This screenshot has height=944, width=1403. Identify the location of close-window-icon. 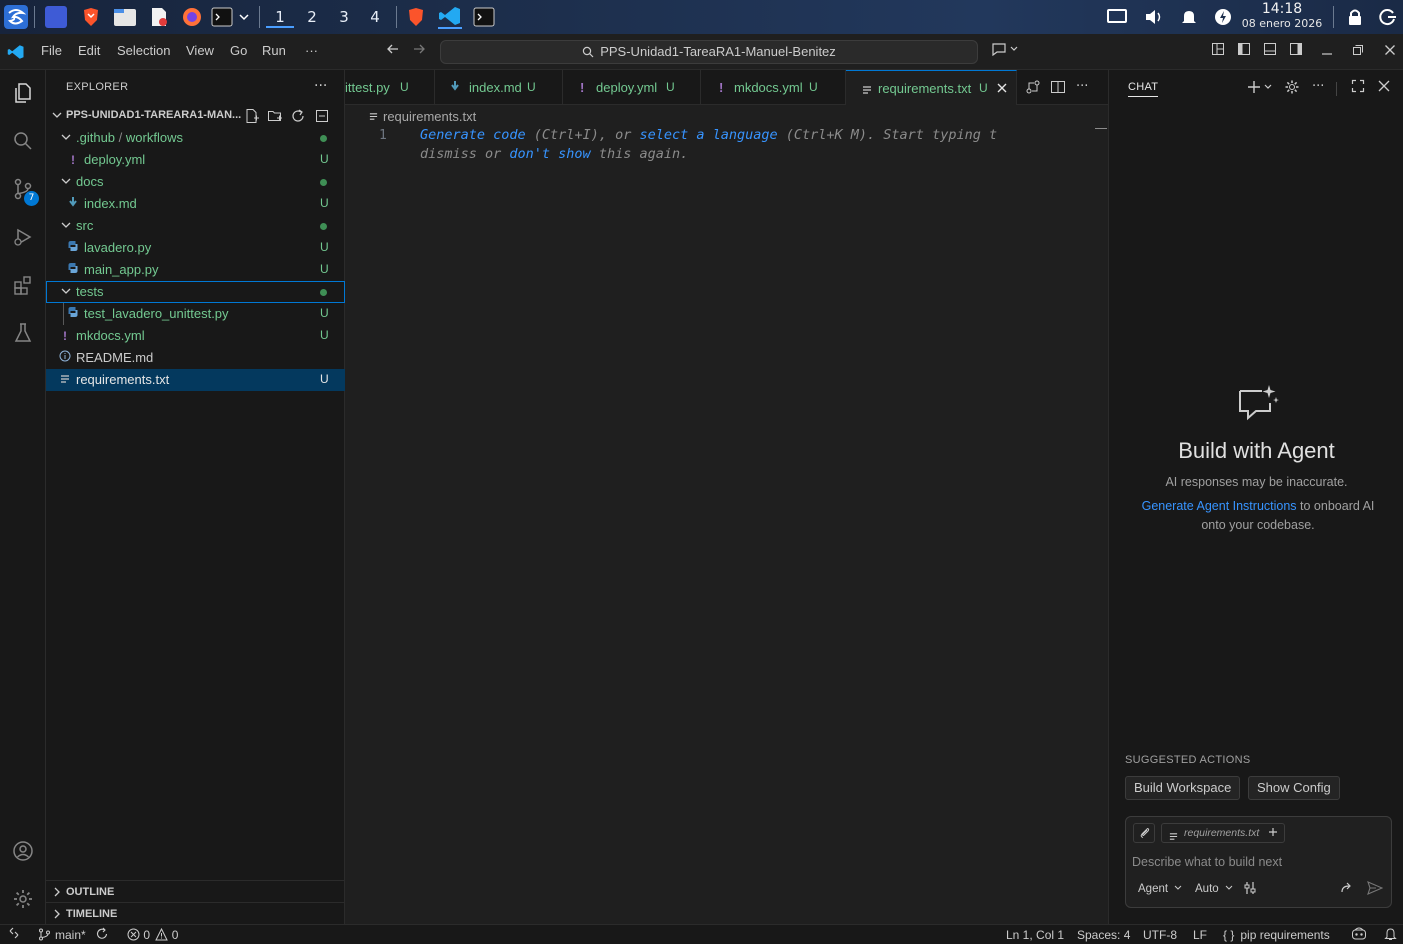
(1390, 52).